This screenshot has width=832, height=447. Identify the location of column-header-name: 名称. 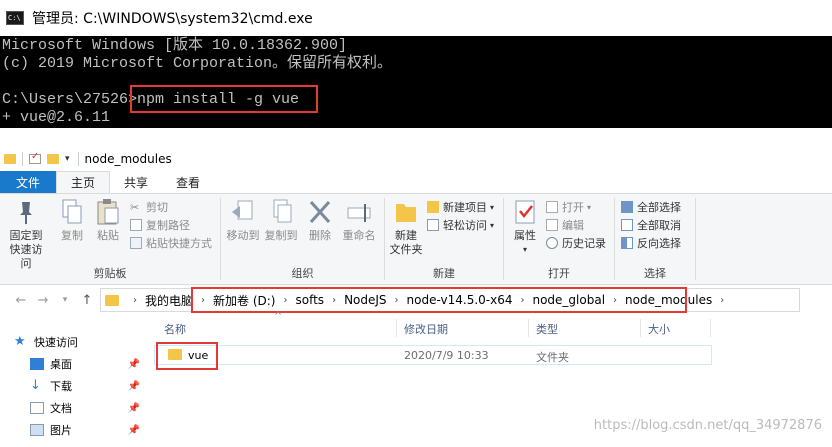
(175, 329).